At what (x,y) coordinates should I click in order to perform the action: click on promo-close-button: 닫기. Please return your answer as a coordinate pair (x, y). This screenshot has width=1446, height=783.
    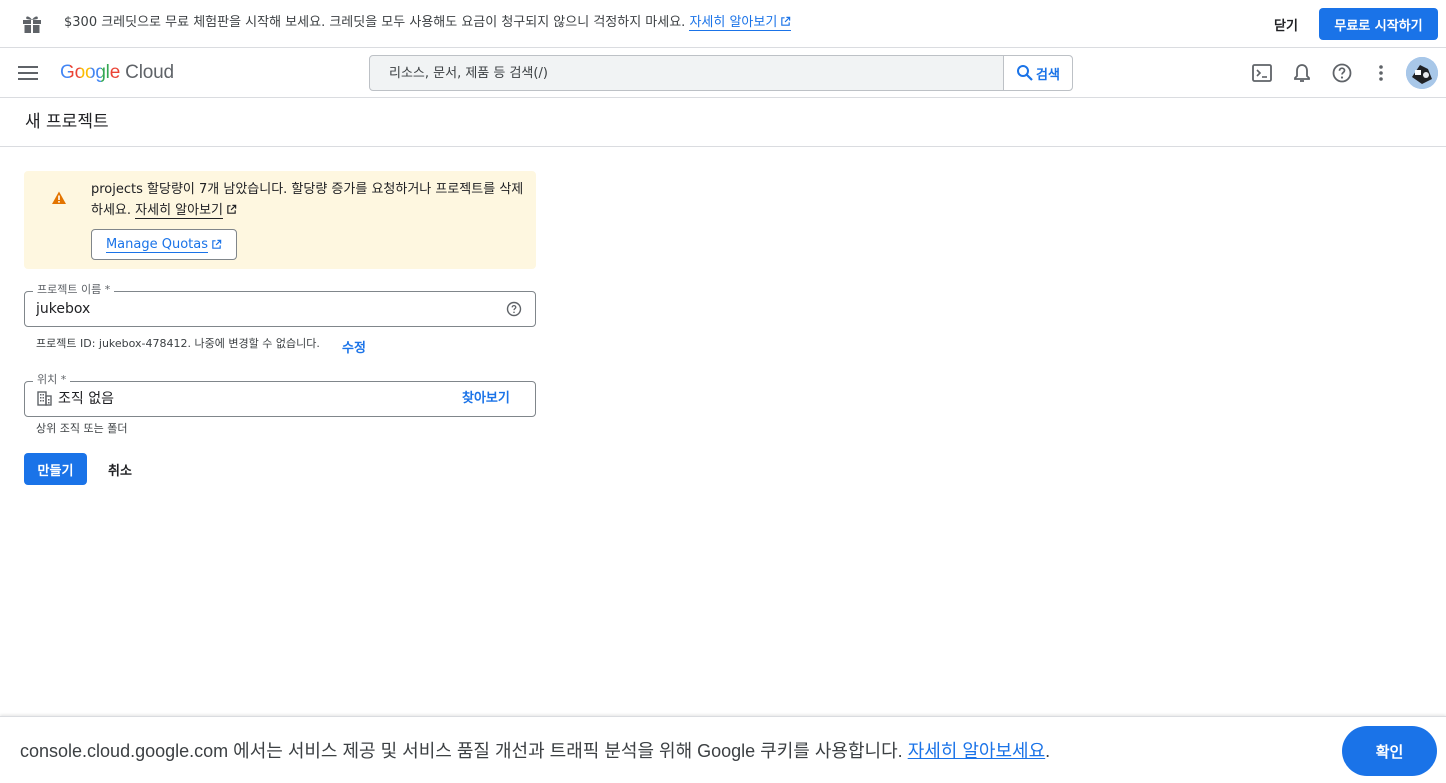
    Looking at the image, I should click on (1286, 24).